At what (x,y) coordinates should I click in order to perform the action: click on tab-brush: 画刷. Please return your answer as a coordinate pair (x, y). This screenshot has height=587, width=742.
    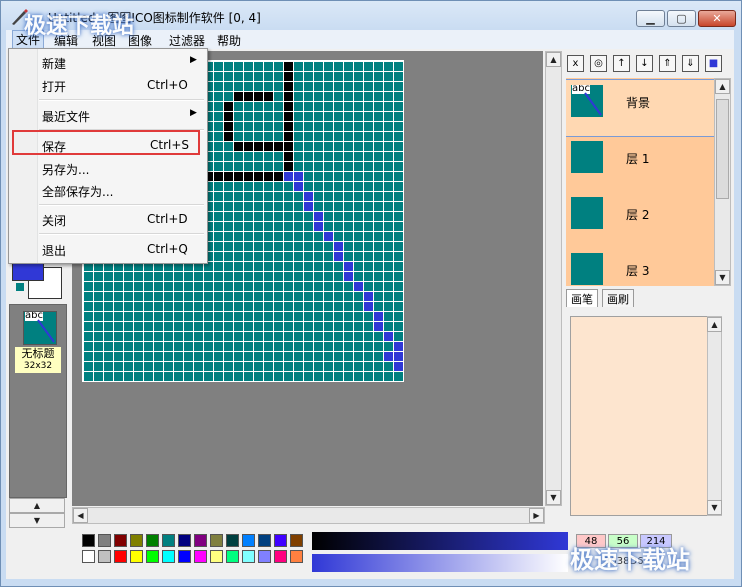
    Looking at the image, I should click on (618, 298).